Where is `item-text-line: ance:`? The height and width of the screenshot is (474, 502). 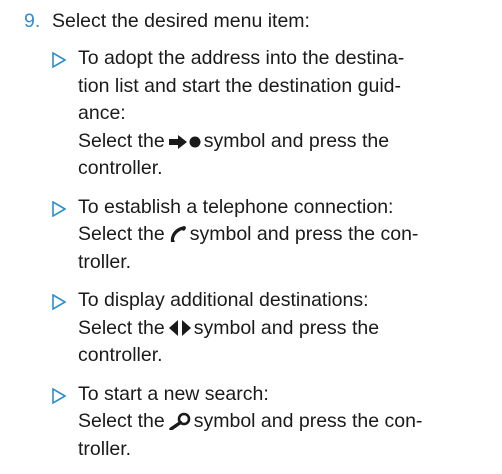 item-text-line: ance: is located at coordinates (102, 113).